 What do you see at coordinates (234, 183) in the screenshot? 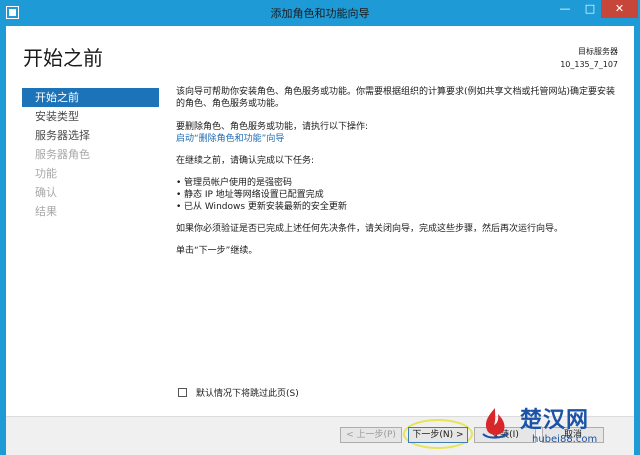
I see `list-item: • 管理员帐户使用的是强密码` at bounding box center [234, 183].